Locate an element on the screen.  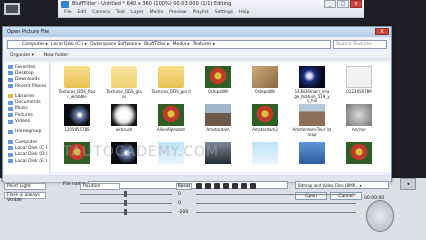
file-tile: Amsterdam is located at coordinates (218, 124).